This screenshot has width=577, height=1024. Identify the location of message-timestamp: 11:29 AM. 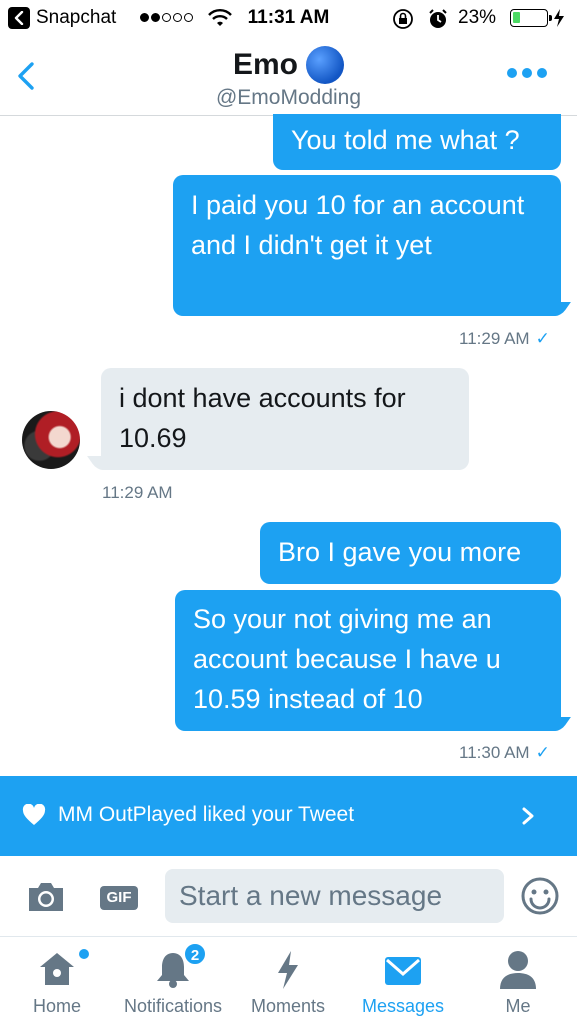
(137, 492).